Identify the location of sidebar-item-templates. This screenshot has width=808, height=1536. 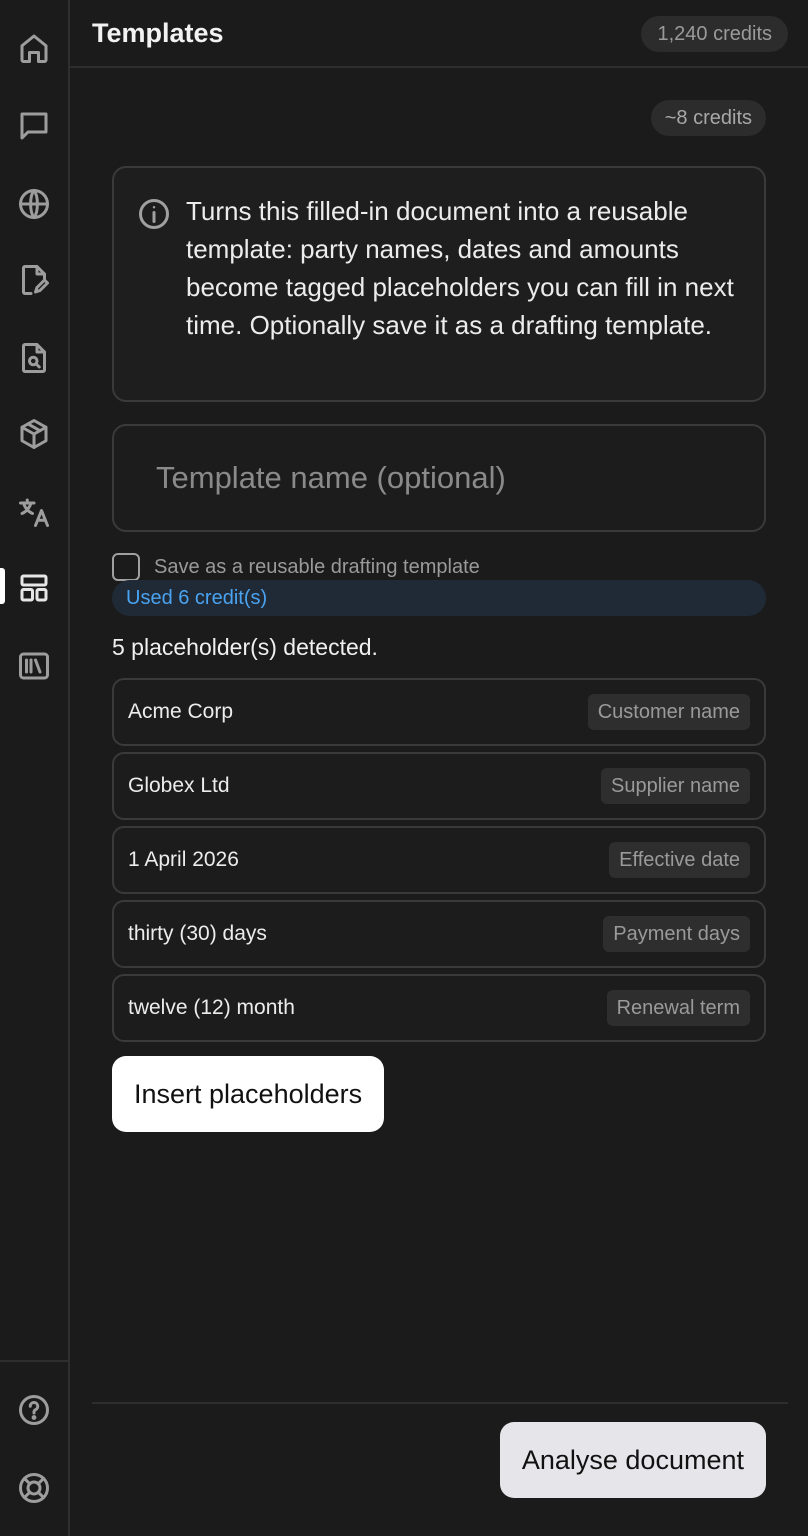
(34, 588).